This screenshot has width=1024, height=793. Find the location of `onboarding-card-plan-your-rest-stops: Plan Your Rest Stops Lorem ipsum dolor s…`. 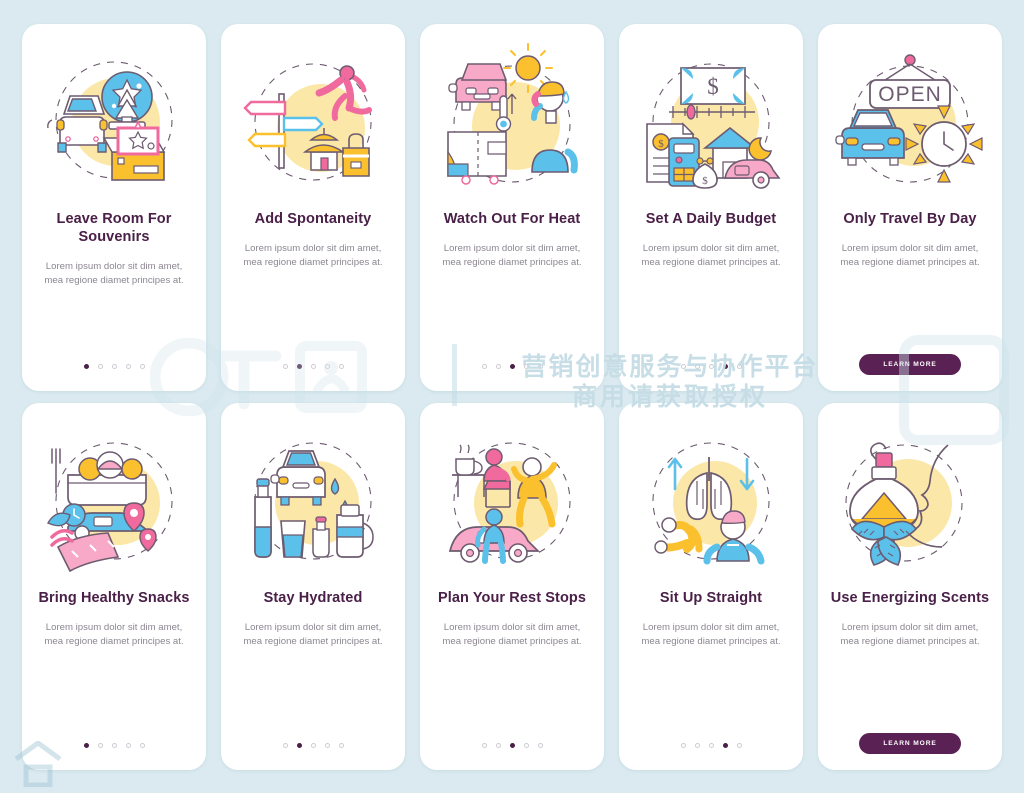

onboarding-card-plan-your-rest-stops: Plan Your Rest Stops Lorem ipsum dolor s… is located at coordinates (512, 586).